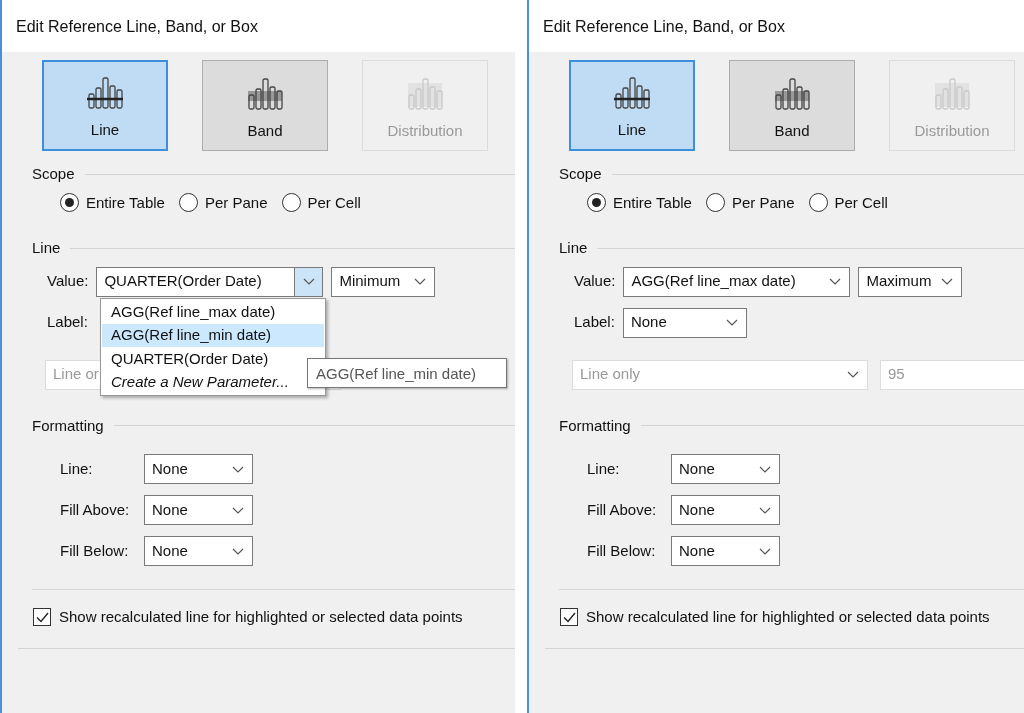 The image size is (1024, 713). Describe the element at coordinates (952, 374) in the screenshot. I see `percent-field: 95` at that location.